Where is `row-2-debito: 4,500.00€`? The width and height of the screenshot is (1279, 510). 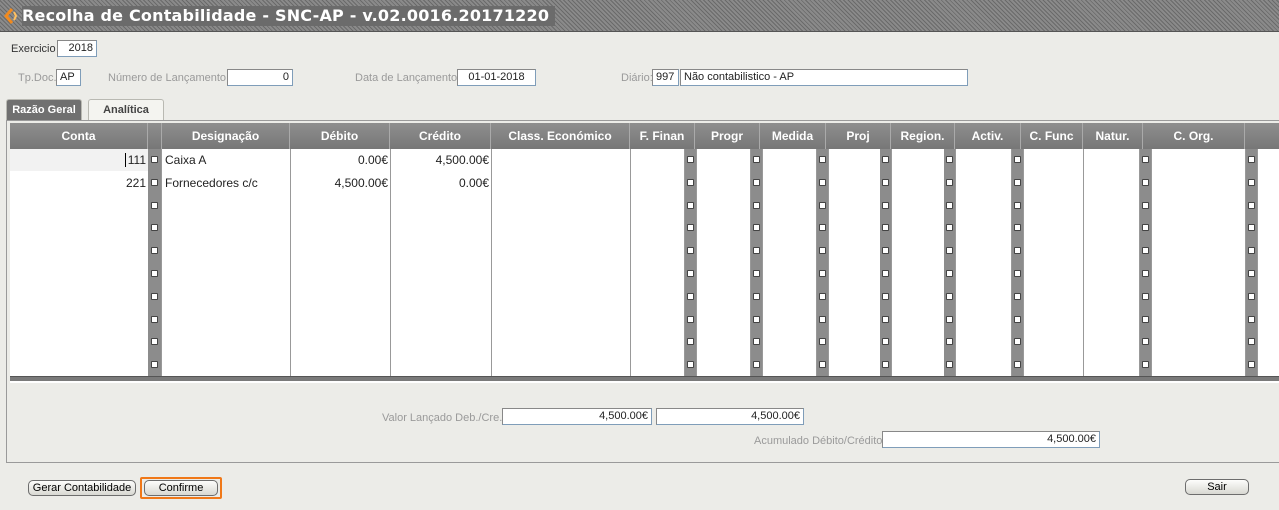 row-2-debito: 4,500.00€ is located at coordinates (340, 183).